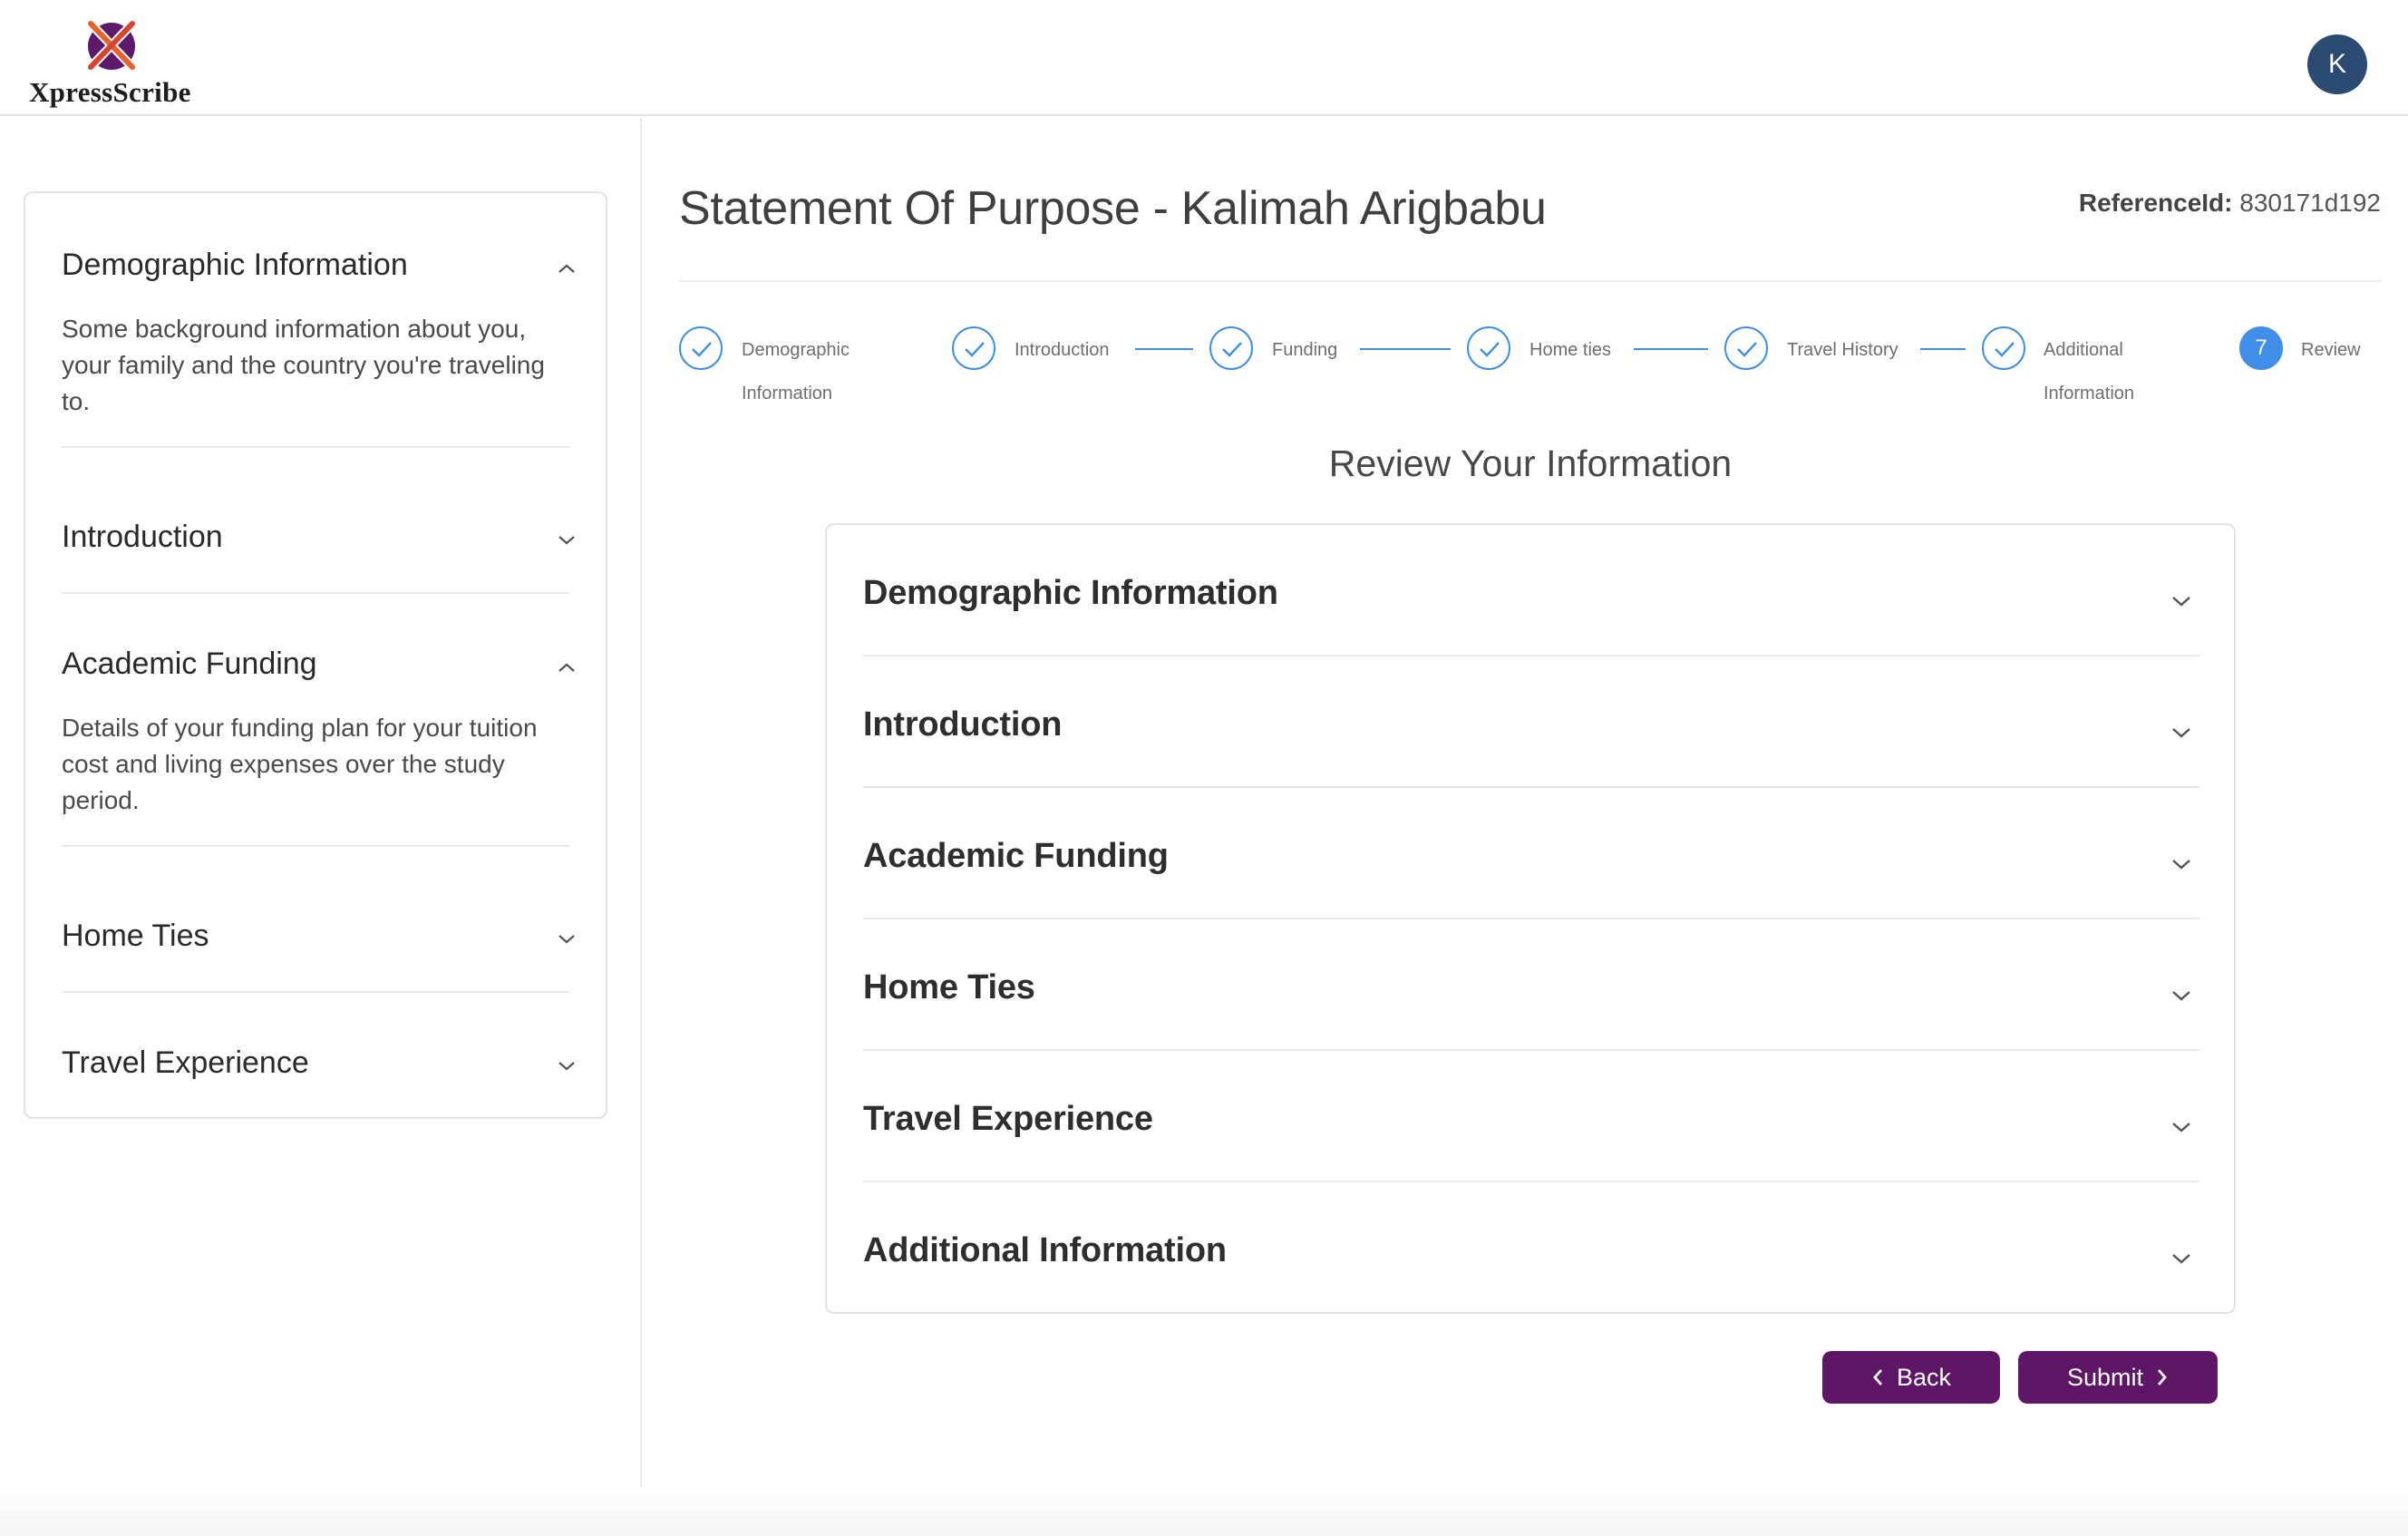 The height and width of the screenshot is (1536, 2408). What do you see at coordinates (2261, 348) in the screenshot?
I see `step-7-number: 7` at bounding box center [2261, 348].